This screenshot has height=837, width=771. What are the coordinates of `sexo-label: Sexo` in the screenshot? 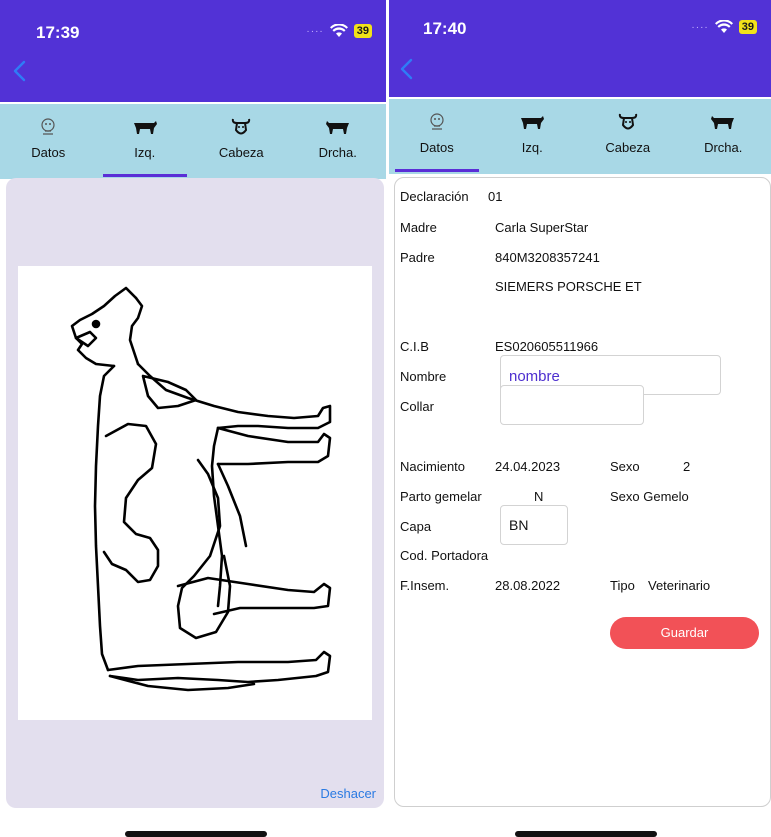 It's located at (625, 466).